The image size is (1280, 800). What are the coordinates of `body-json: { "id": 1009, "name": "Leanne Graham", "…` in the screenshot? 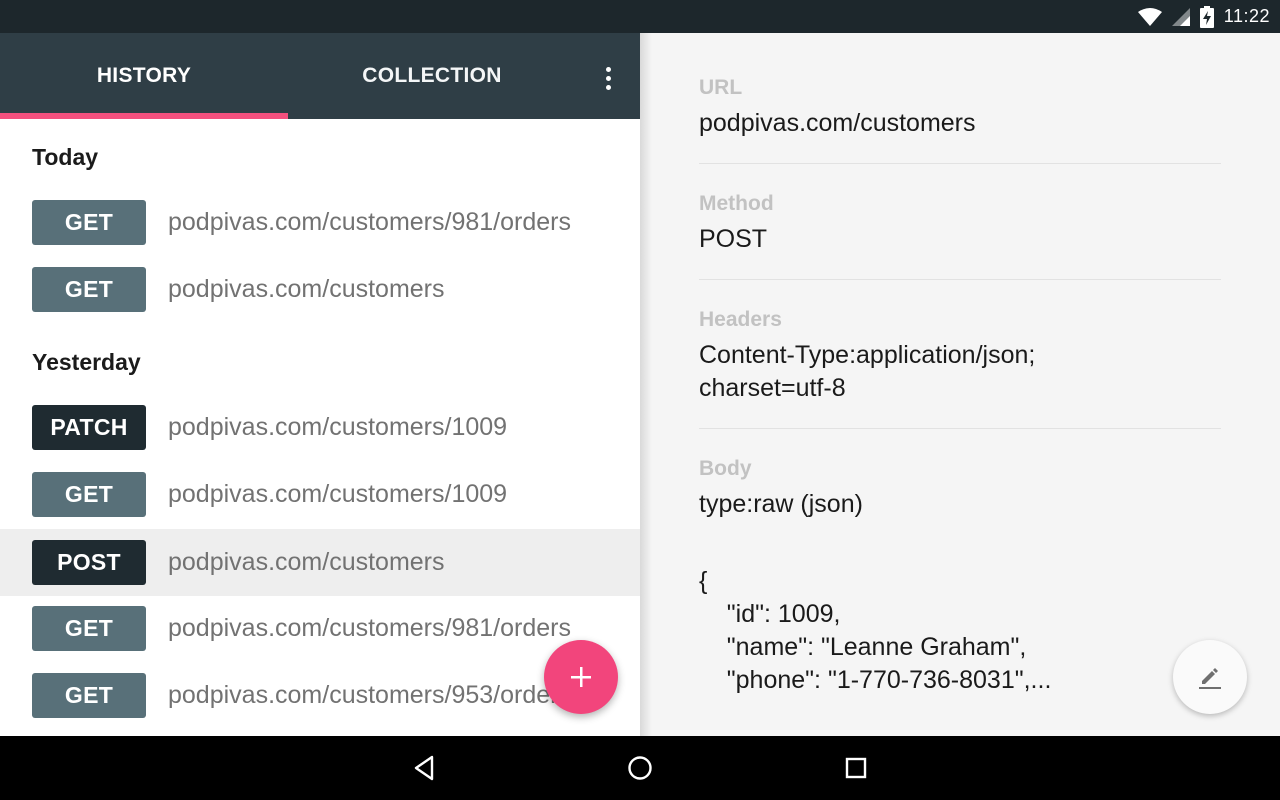 It's located at (875, 630).